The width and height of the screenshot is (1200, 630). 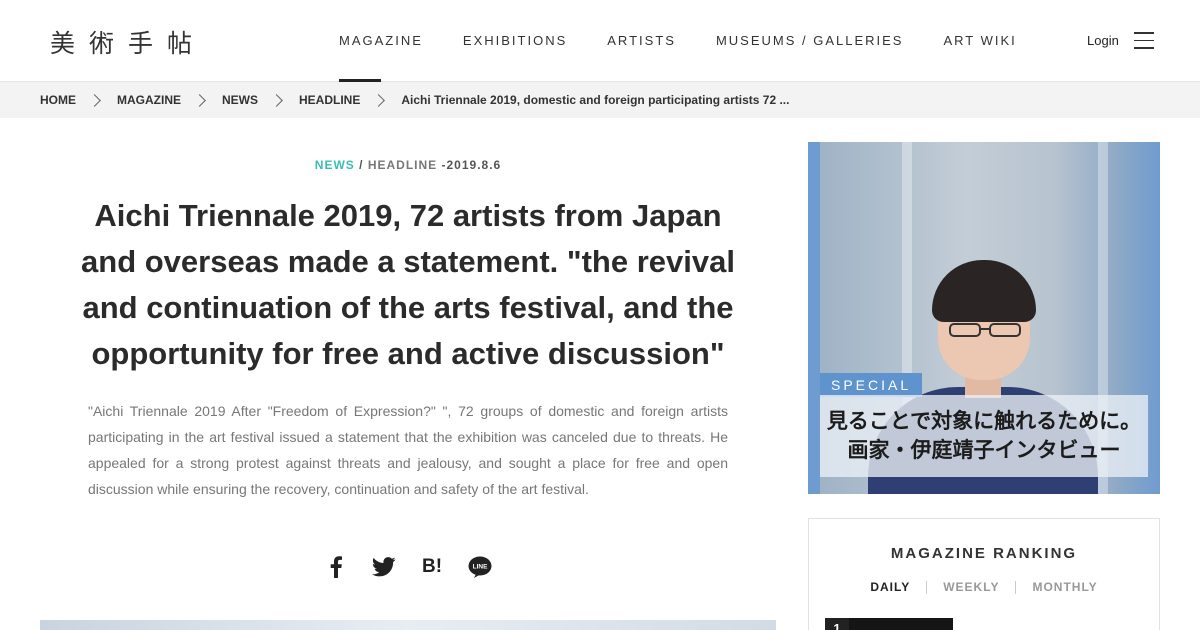 I want to click on nav-item-museums-galleries: MUSEUMS / GALLERIES, so click(x=810, y=41).